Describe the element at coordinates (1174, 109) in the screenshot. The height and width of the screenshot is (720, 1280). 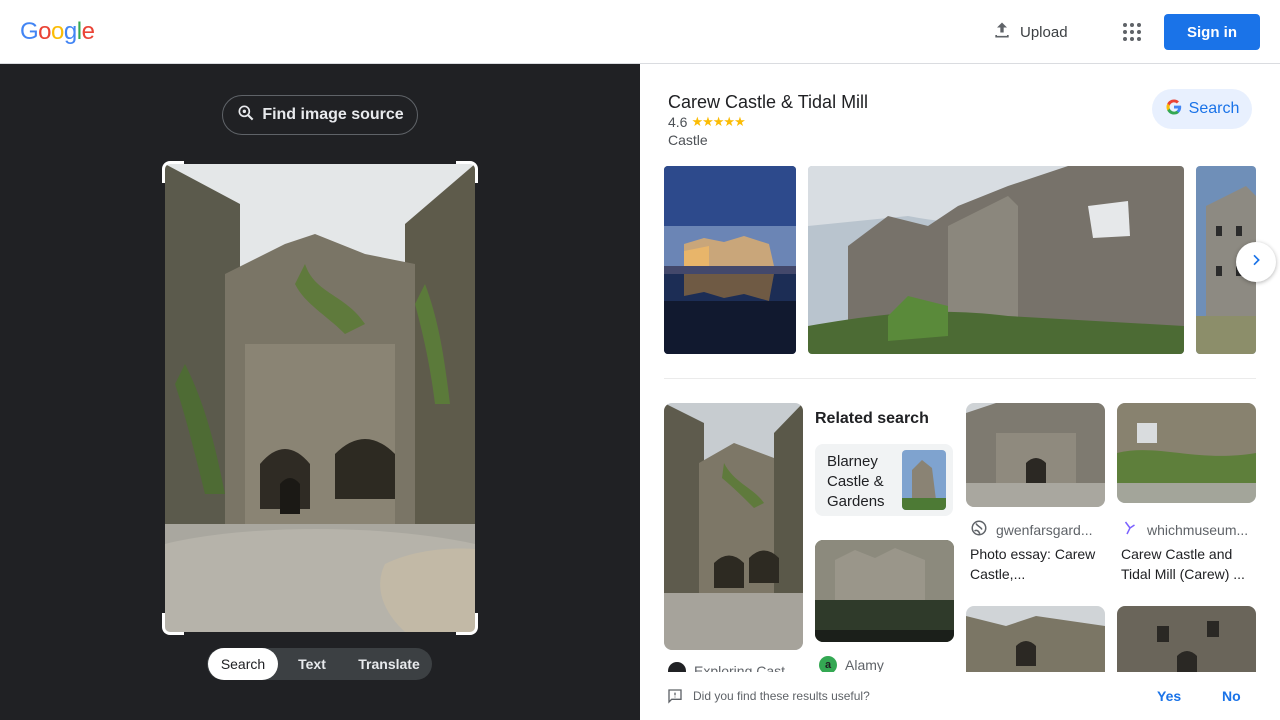
I see `google-g-icon` at that location.